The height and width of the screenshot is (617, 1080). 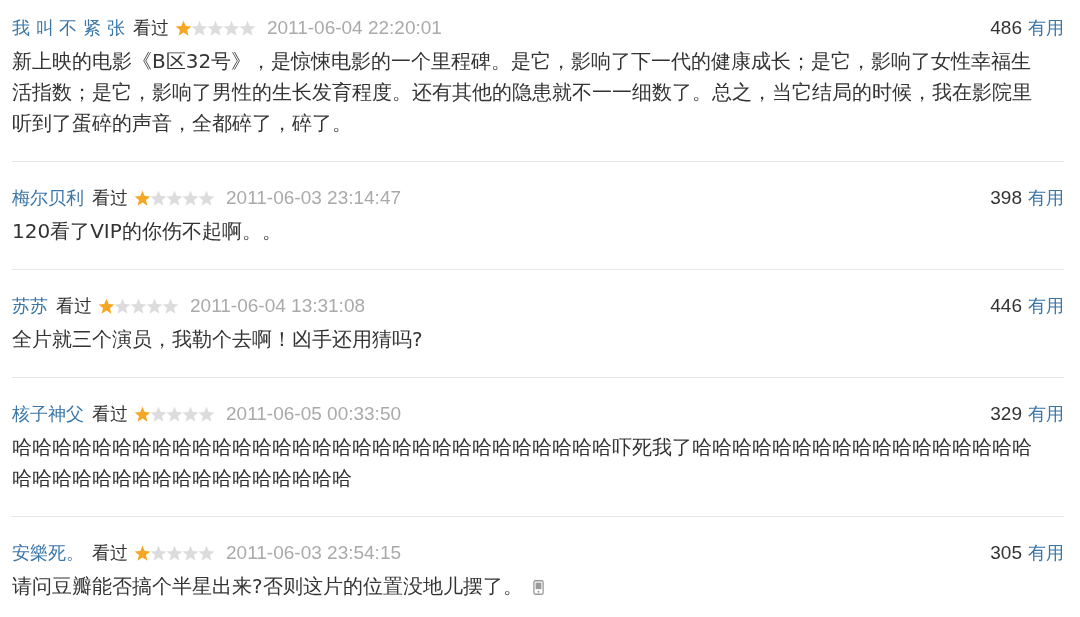 I want to click on review-text: 哈哈哈哈哈哈哈哈哈哈哈哈哈哈哈哈哈哈哈哈哈哈哈哈哈哈哈哈哈哈吓死我了哈哈哈哈哈哈哈哈哈哈哈哈哈哈哈哈哈哈哈哈哈哈哈哈哈哈哈哈哈哈哈哈哈哈, so click(x=522, y=462).